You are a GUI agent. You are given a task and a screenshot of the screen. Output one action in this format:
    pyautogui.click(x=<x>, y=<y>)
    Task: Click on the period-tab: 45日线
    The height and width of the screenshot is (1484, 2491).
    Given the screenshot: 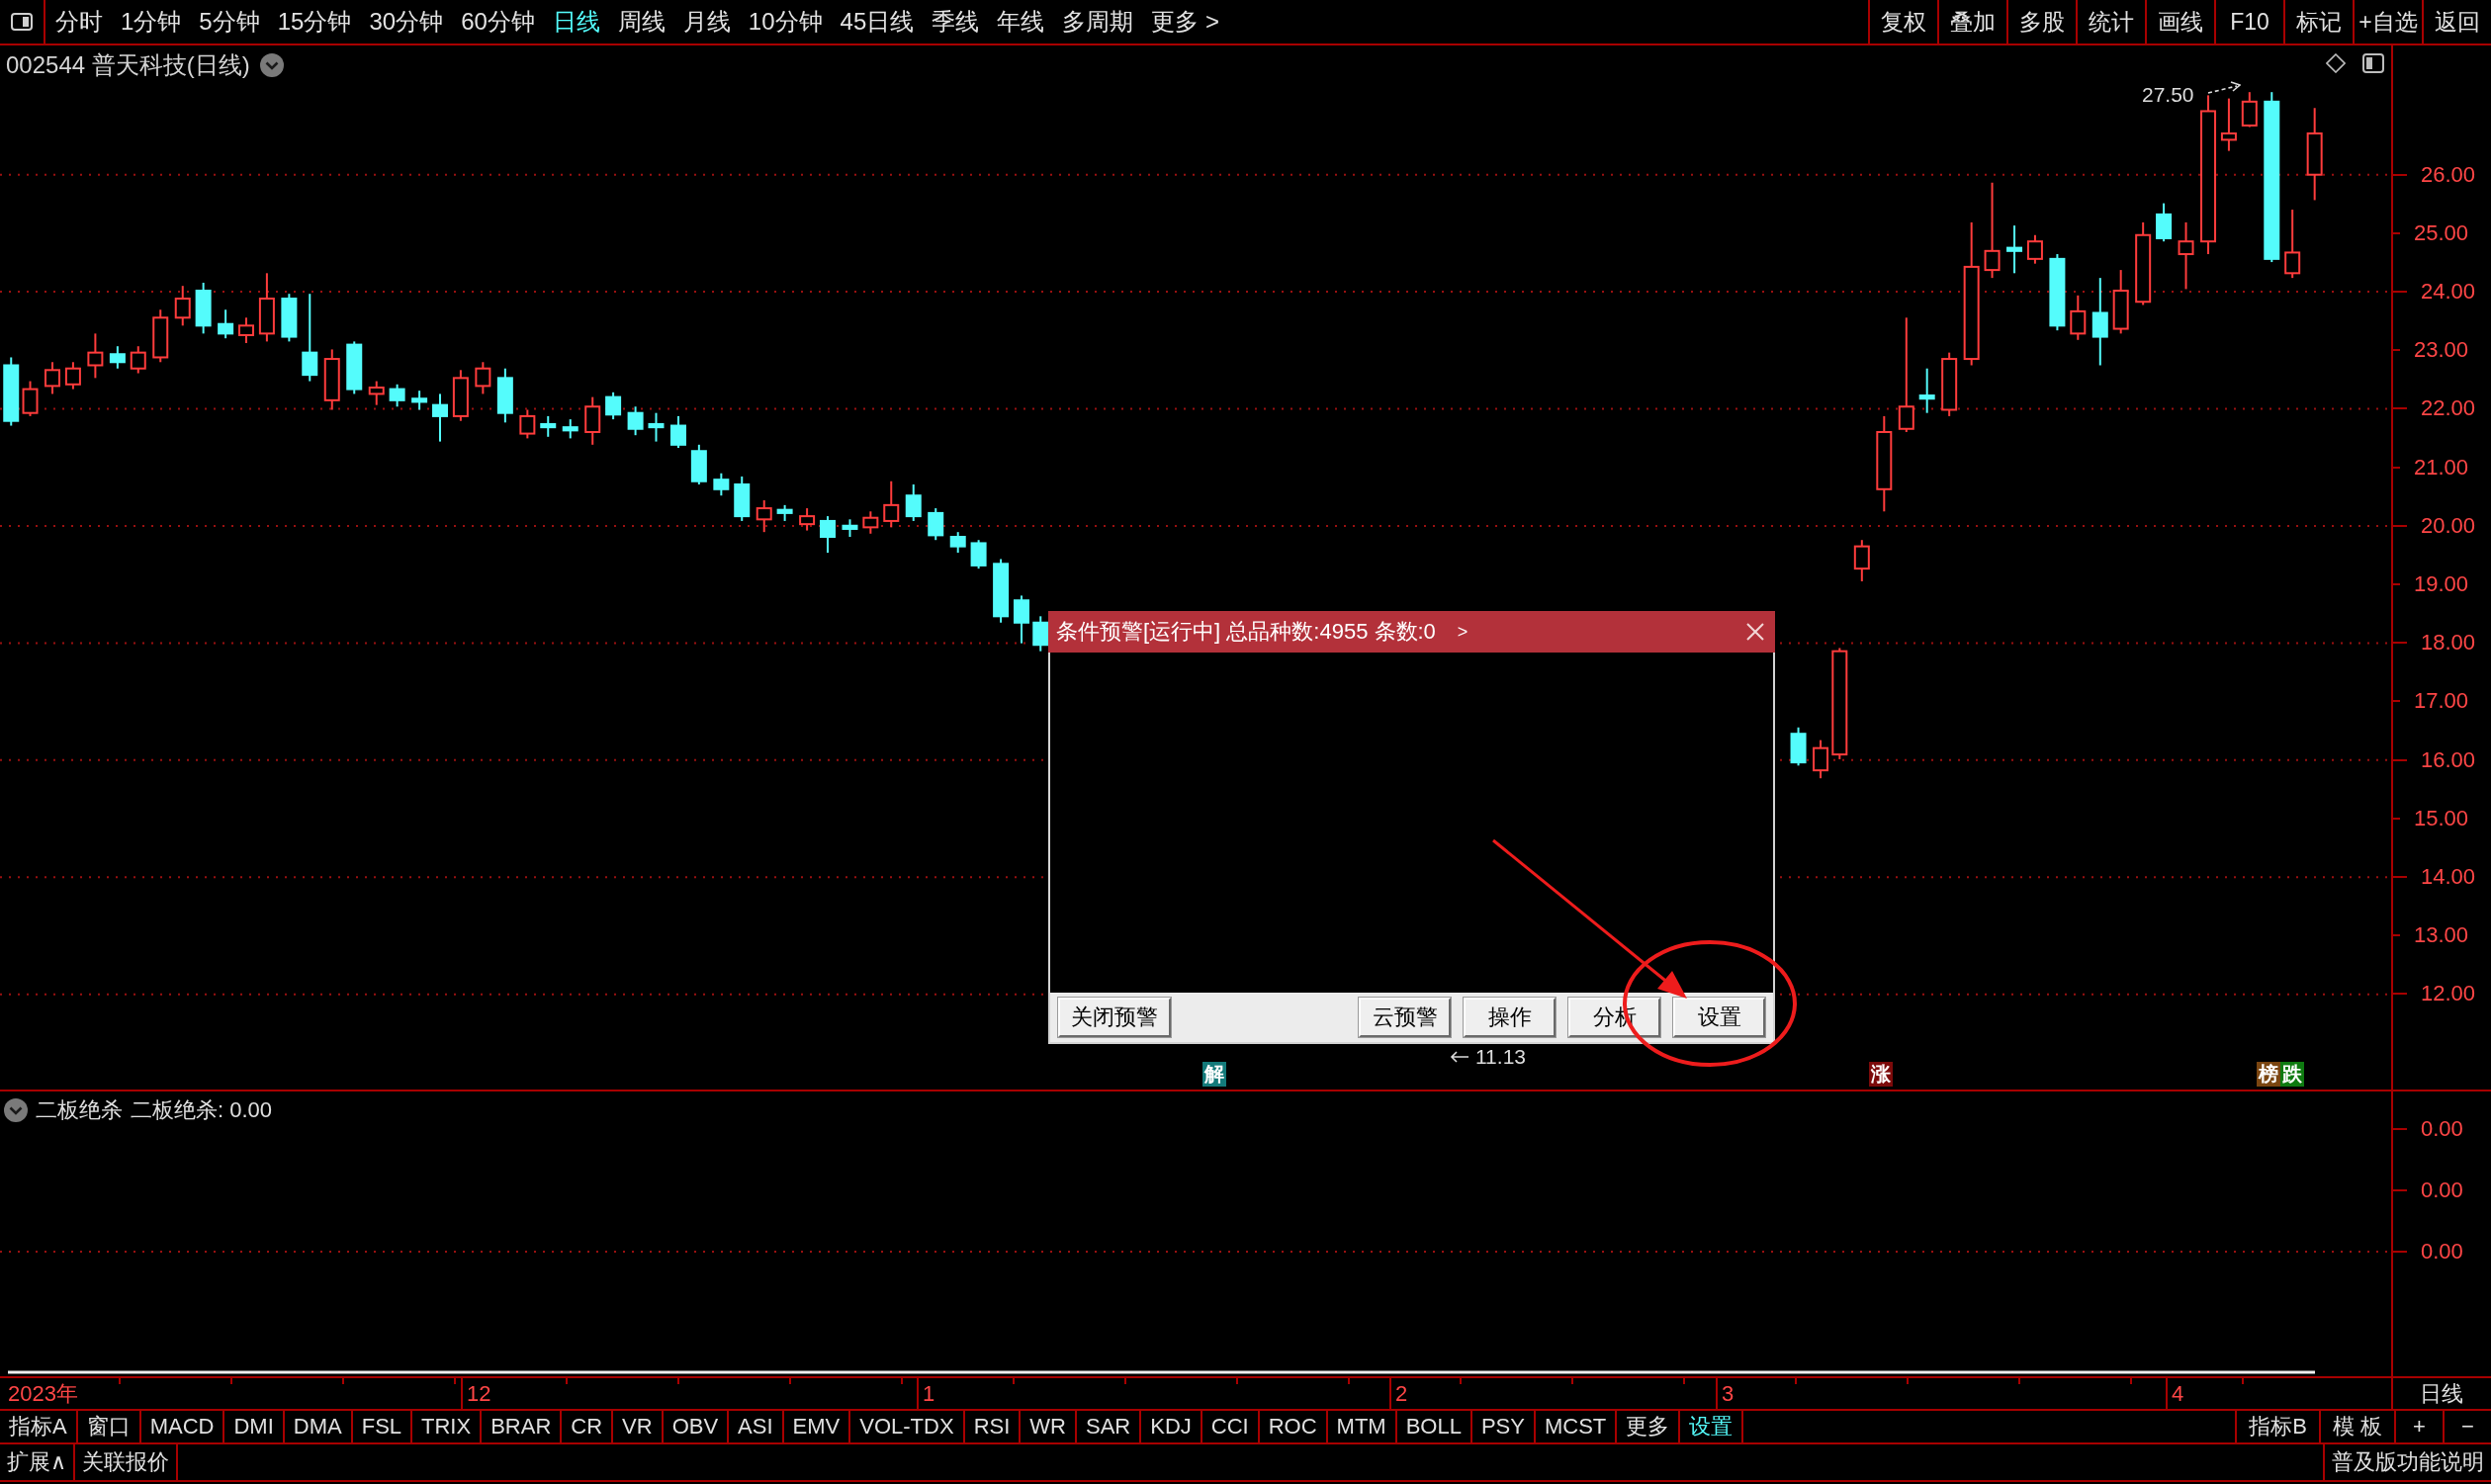 What is the action you would take?
    pyautogui.click(x=877, y=22)
    